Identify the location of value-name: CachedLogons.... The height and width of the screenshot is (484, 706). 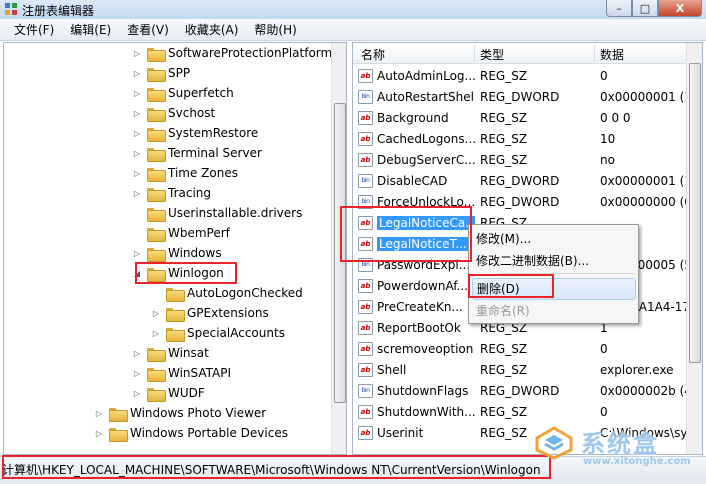
(426, 139).